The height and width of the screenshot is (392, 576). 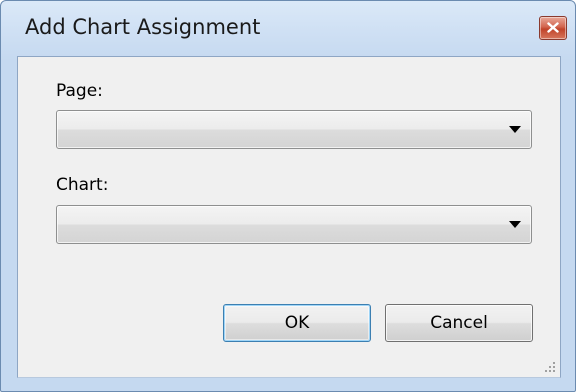 What do you see at coordinates (459, 323) in the screenshot?
I see `cancel-button: Cancel` at bounding box center [459, 323].